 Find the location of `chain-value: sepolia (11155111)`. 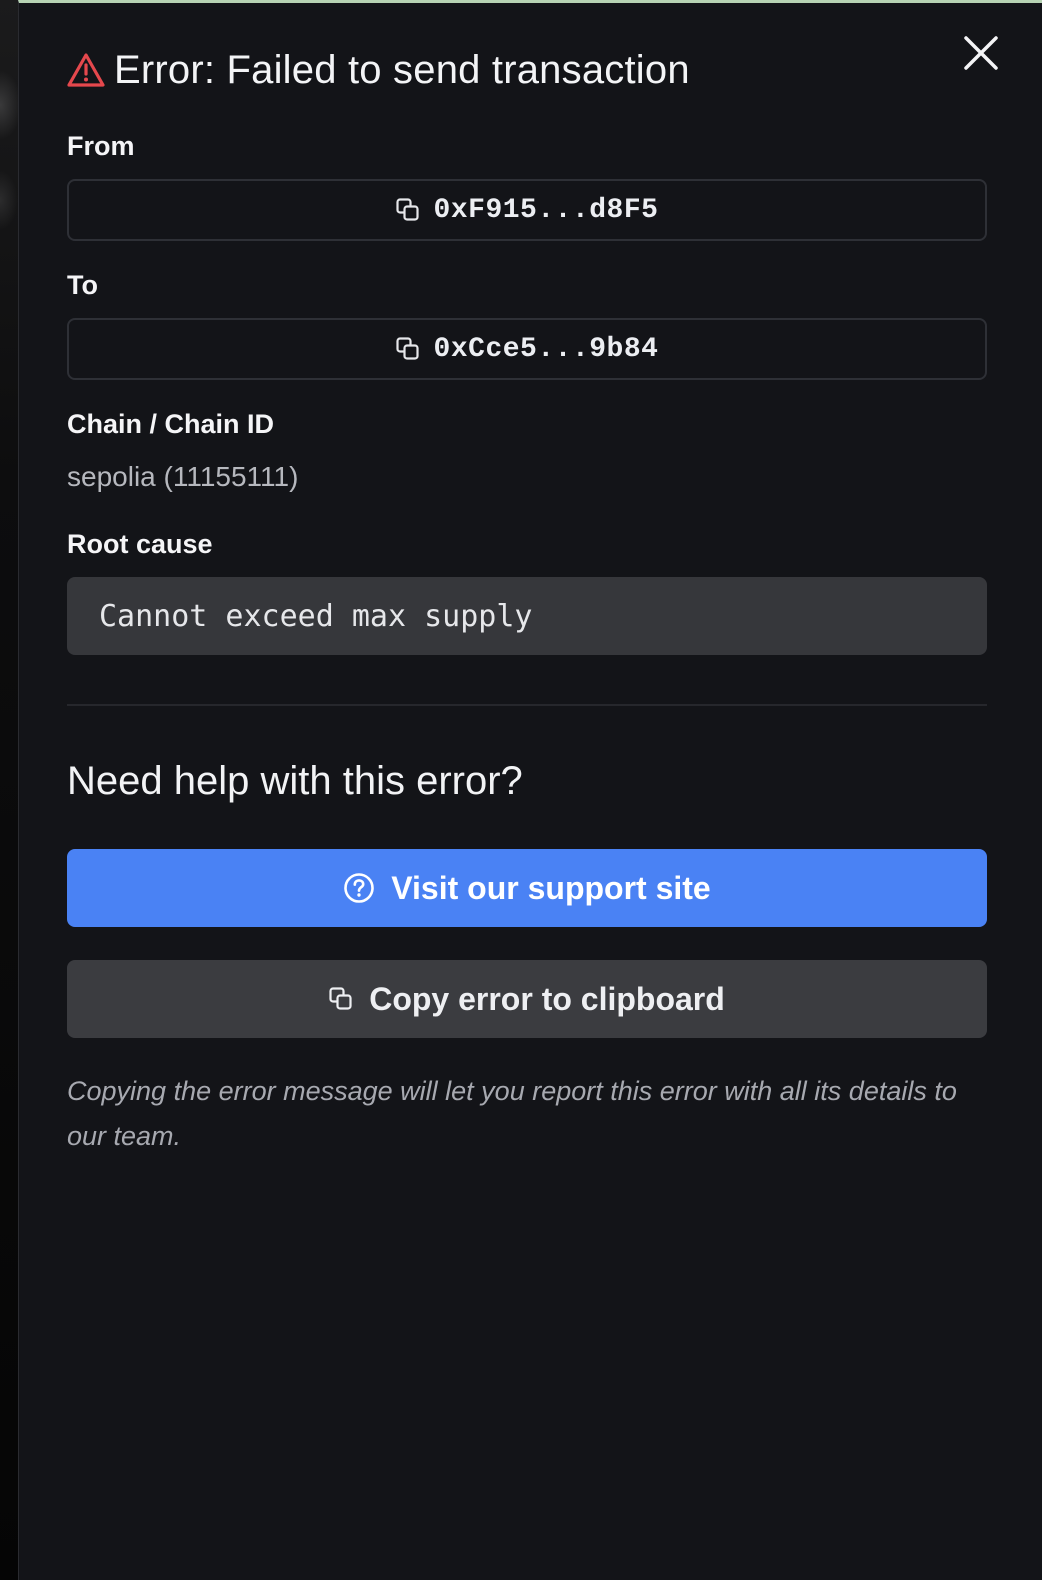

chain-value: sepolia (11155111) is located at coordinates (183, 476).